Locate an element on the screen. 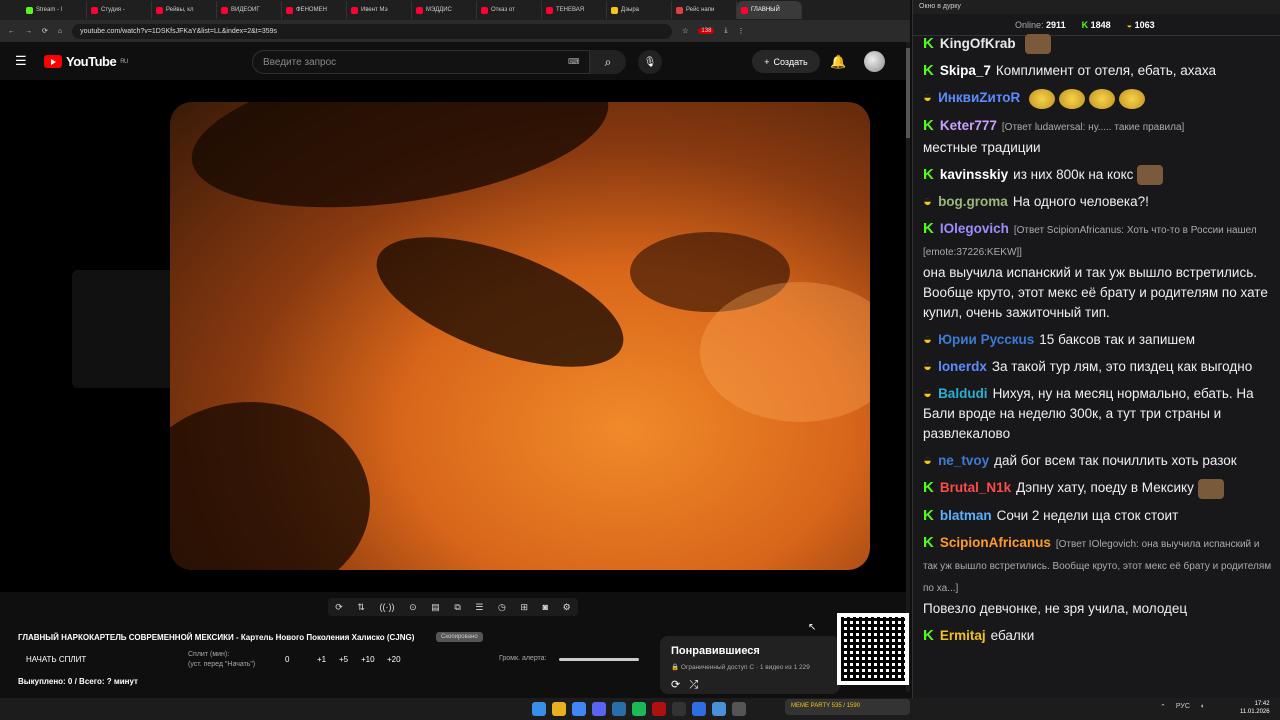 The height and width of the screenshot is (720, 1280). start-split-button: НАЧАТЬ СПЛИТ is located at coordinates (56, 659).